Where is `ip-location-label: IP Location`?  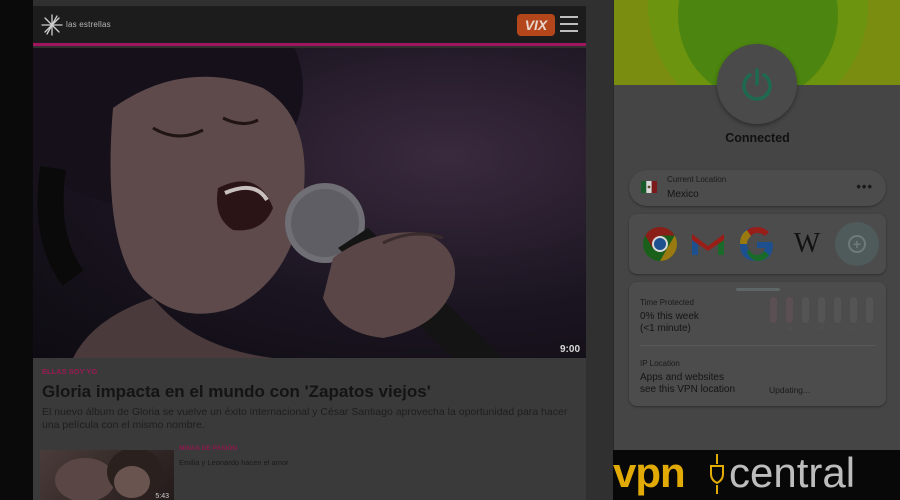
ip-location-label: IP Location is located at coordinates (660, 363).